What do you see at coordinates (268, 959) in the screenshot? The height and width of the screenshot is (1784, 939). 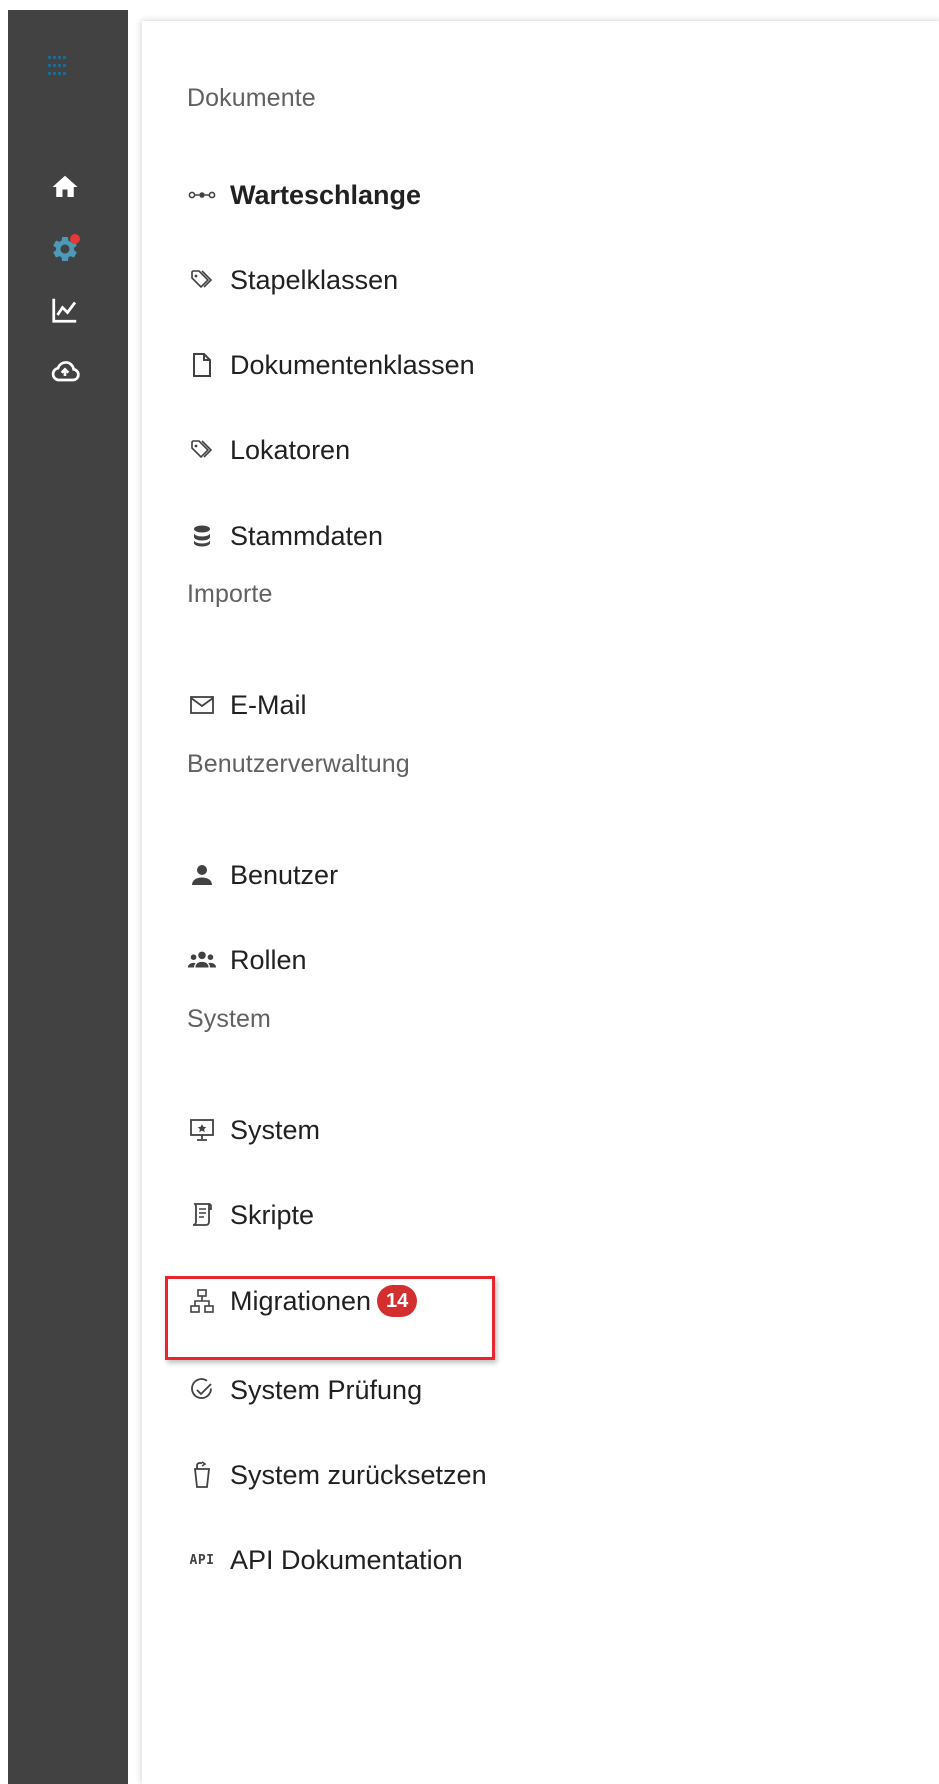 I see `menu-label: Rollen` at bounding box center [268, 959].